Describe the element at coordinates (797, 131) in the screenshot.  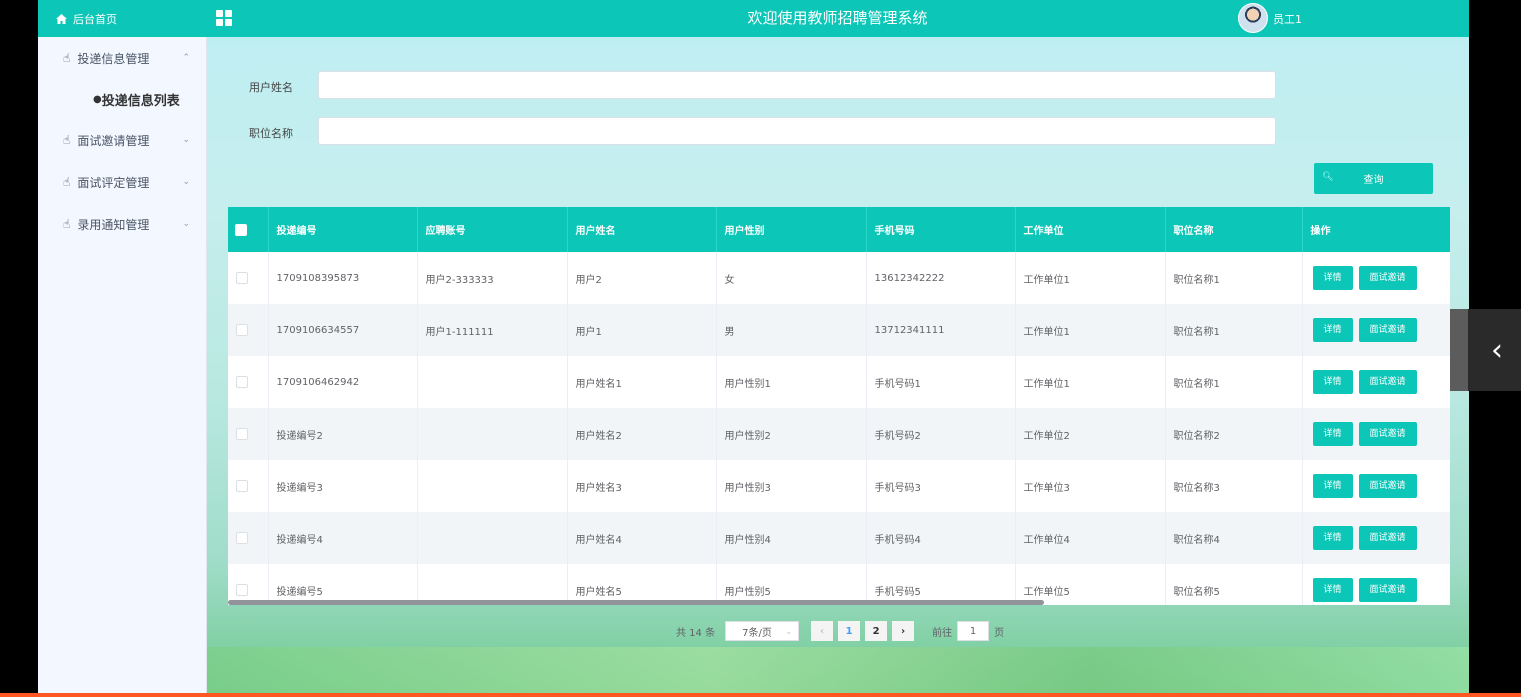
I see `position-name-input` at that location.